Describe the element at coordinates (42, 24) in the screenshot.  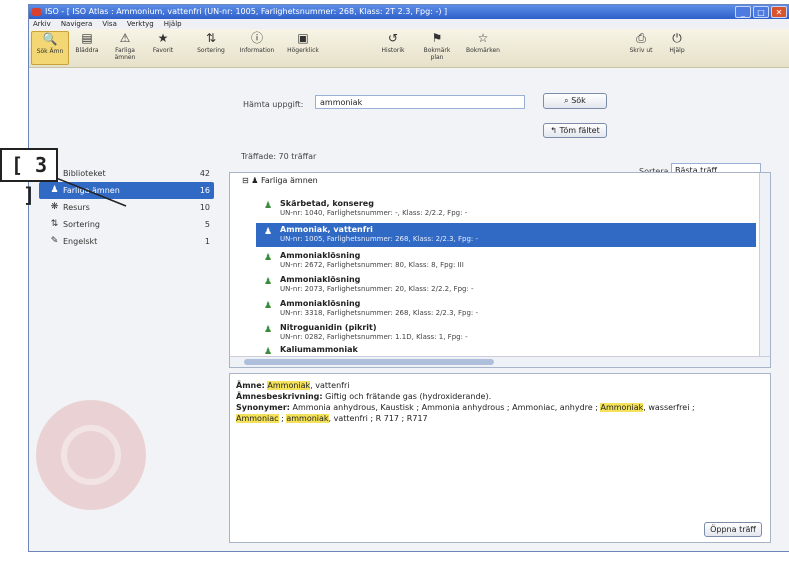
I see `menu-file: Arkiv` at that location.